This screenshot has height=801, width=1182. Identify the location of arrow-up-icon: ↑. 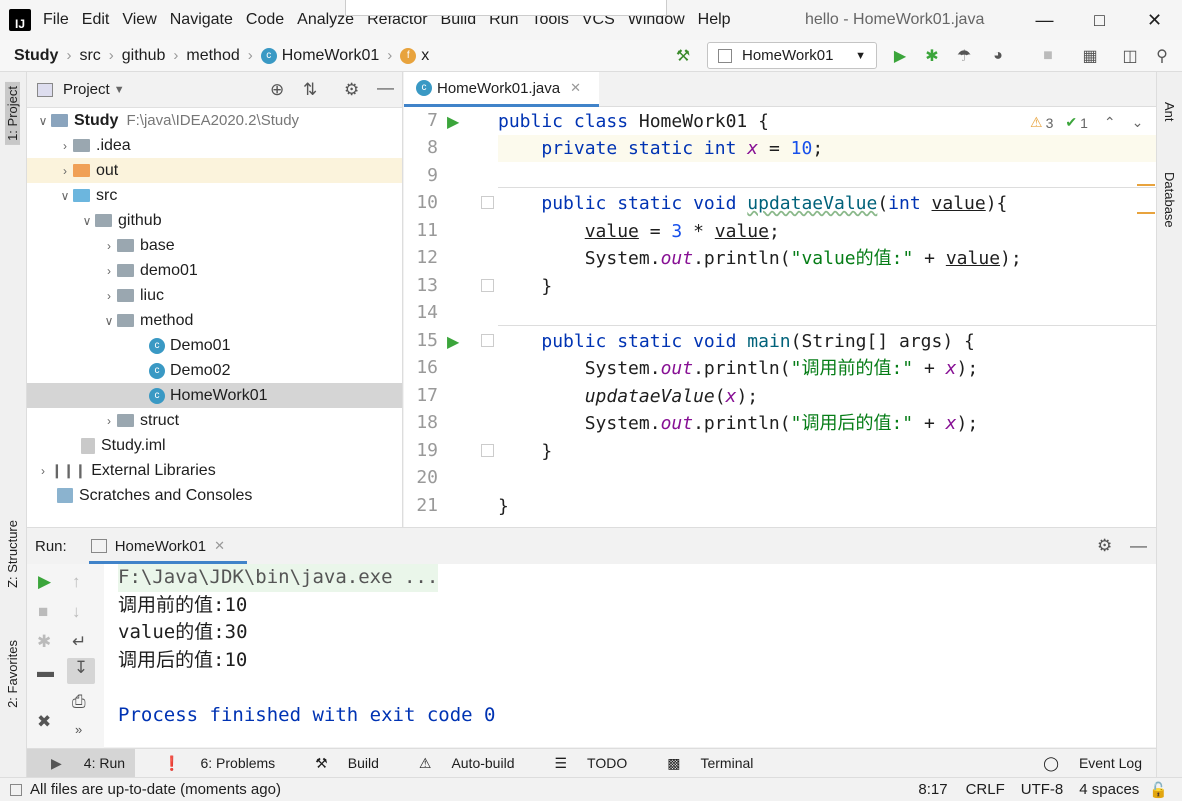
(76, 582).